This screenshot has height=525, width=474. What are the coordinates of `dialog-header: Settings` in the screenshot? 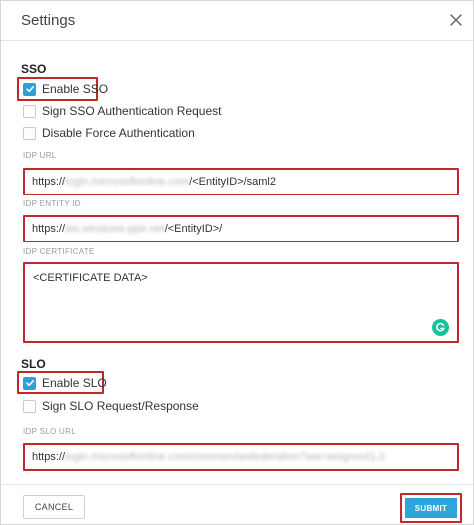 It's located at (237, 21).